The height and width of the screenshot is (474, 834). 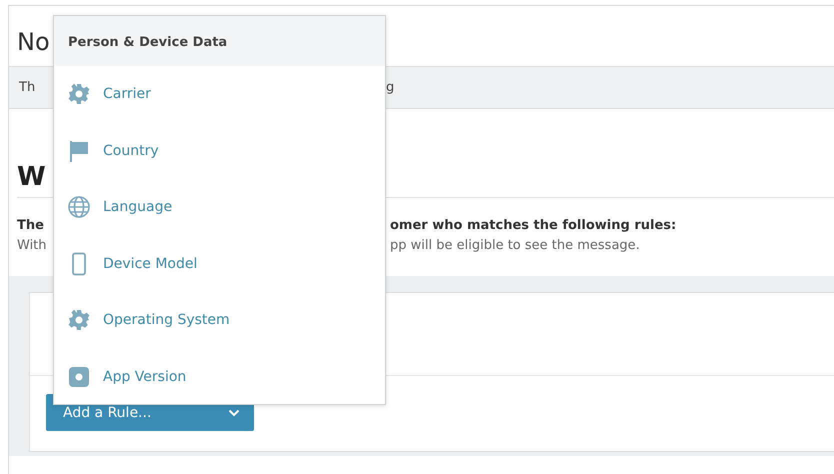 What do you see at coordinates (33, 42) in the screenshot?
I see `page-title: No` at bounding box center [33, 42].